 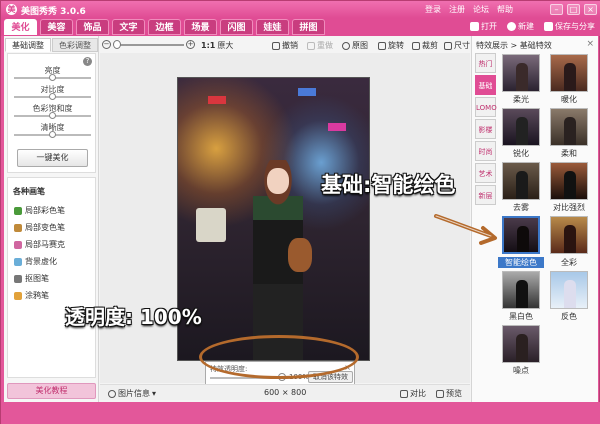 I want to click on redo-icon, so click(x=311, y=45).